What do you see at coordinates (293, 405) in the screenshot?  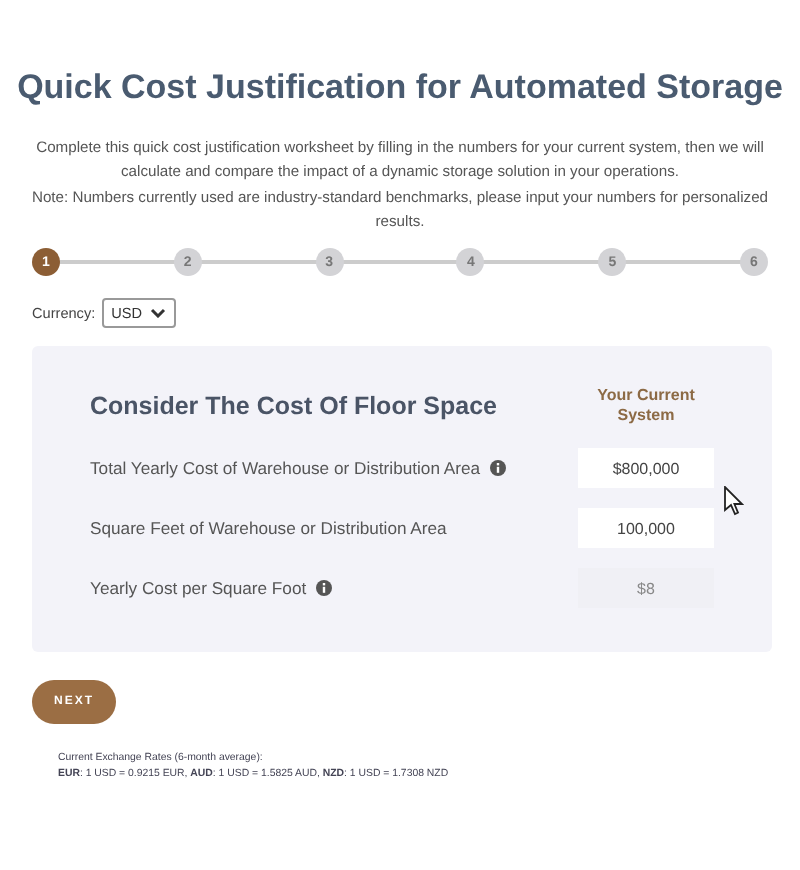 I see `section-heading: Consider The Cost Of Floor Space` at bounding box center [293, 405].